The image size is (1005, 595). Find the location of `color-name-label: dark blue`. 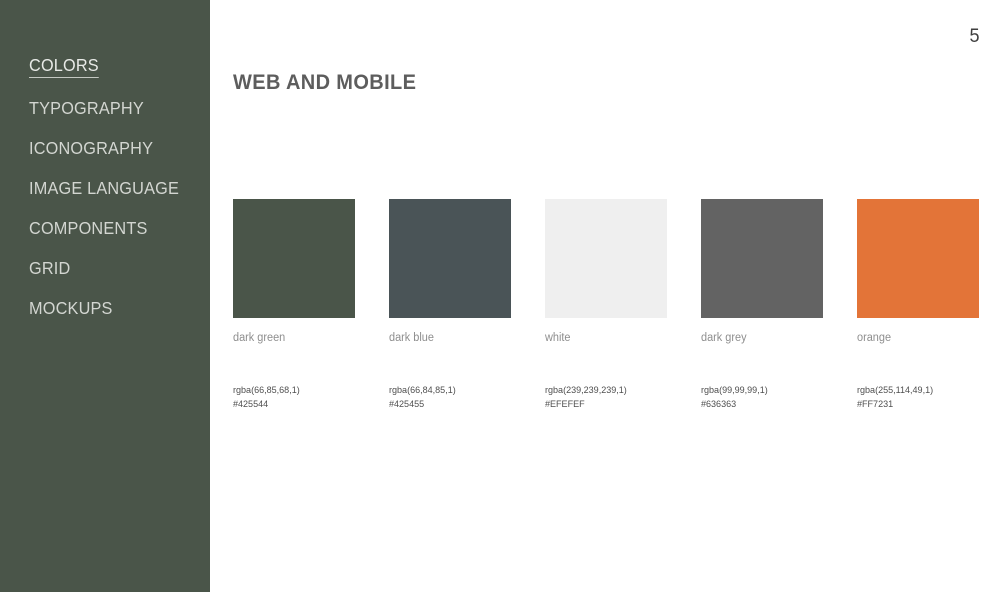

color-name-label: dark blue is located at coordinates (411, 338).